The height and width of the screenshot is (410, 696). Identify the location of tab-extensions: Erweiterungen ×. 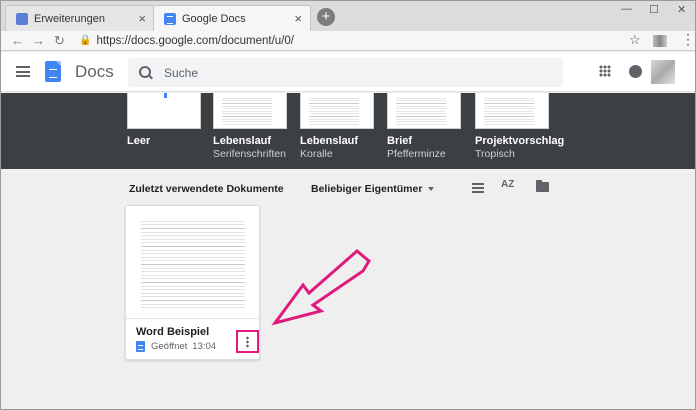
(80, 18).